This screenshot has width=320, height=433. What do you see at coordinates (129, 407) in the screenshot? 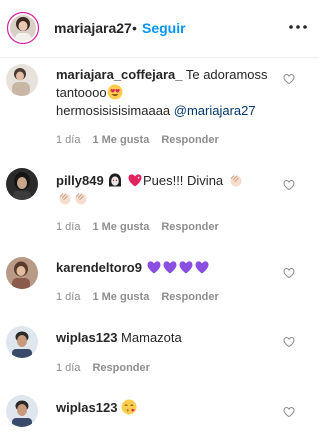
I see `kissing-face-emoji-icon` at bounding box center [129, 407].